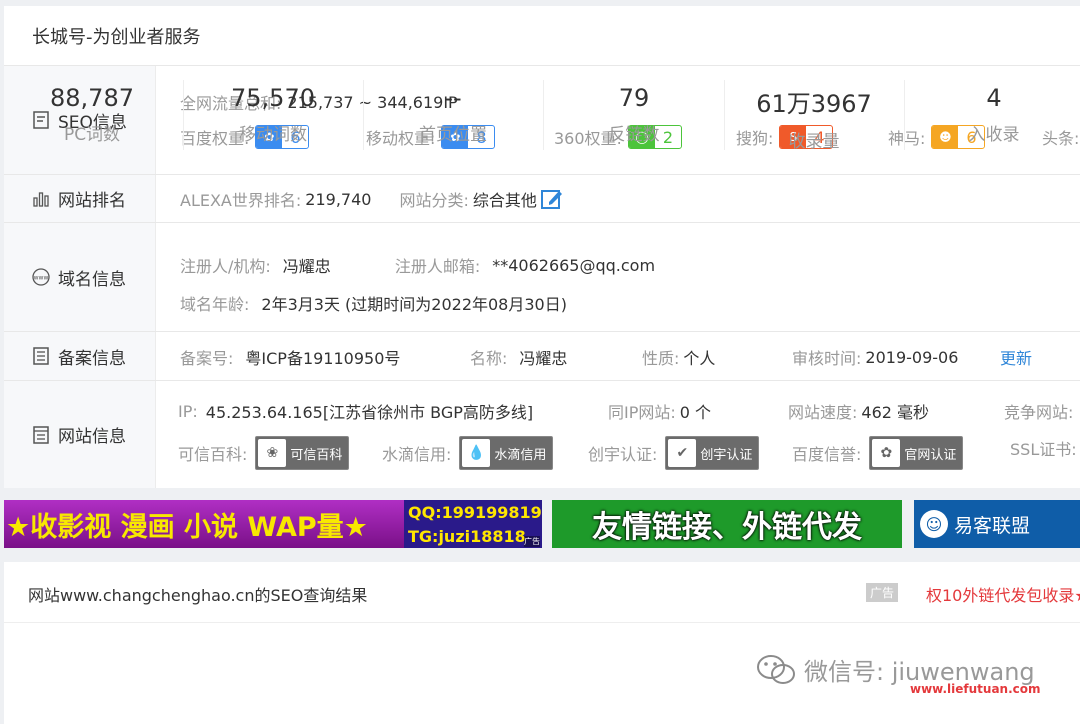 This screenshot has height=724, width=1080. Describe the element at coordinates (542, 36) in the screenshot. I see `card-header: 长城号-为创业者服务` at that location.